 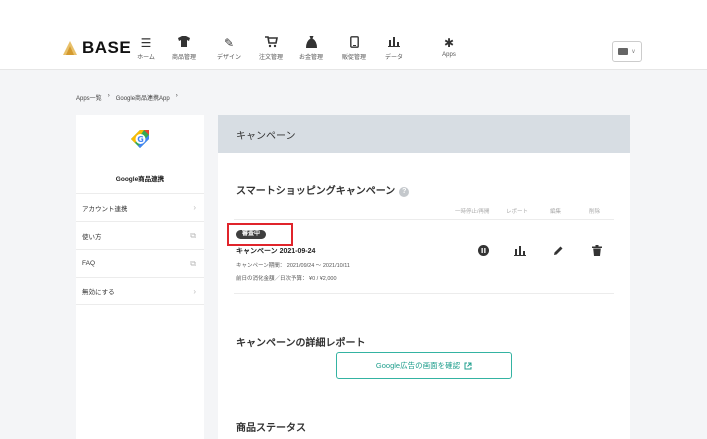 I want to click on edit-button, so click(x=558, y=252).